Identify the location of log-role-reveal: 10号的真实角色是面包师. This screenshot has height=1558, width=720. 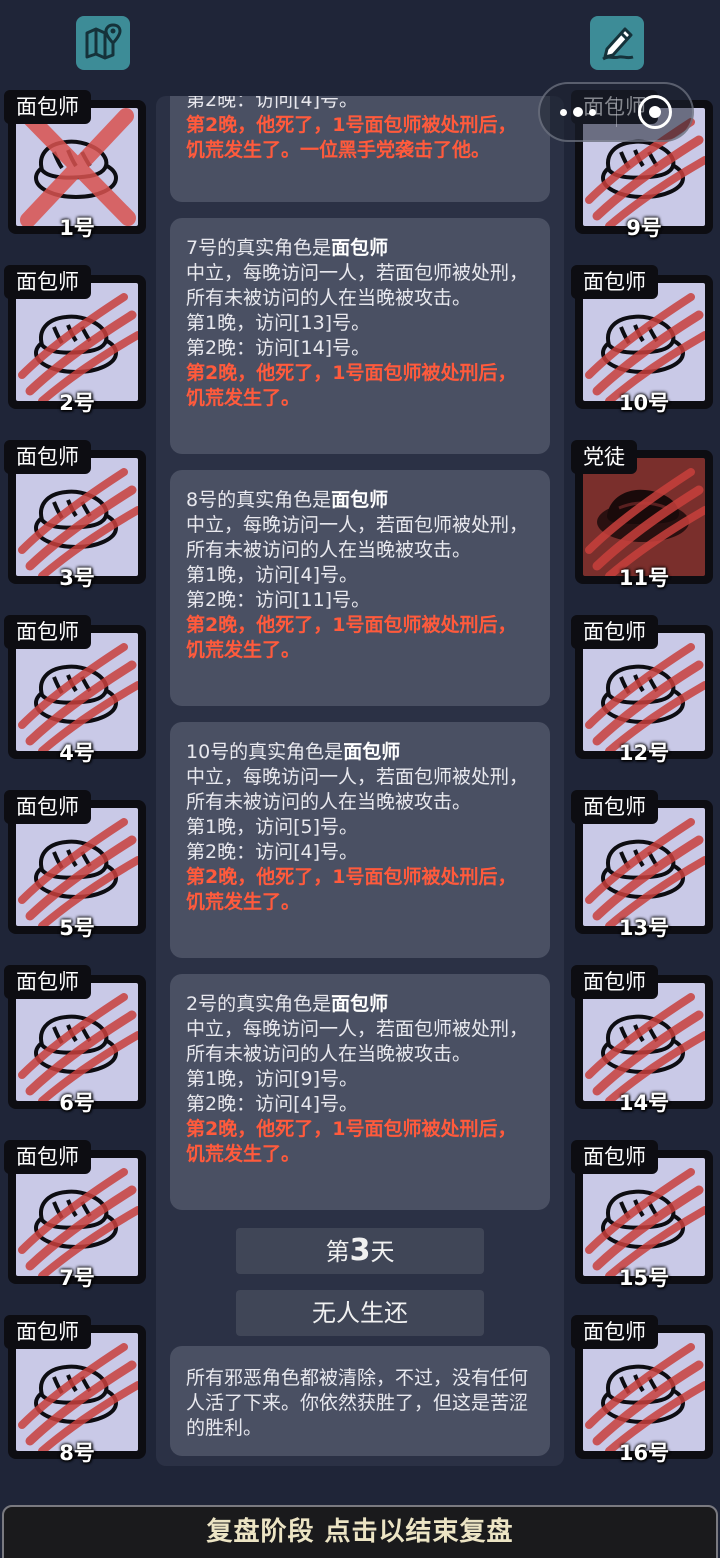
(293, 752).